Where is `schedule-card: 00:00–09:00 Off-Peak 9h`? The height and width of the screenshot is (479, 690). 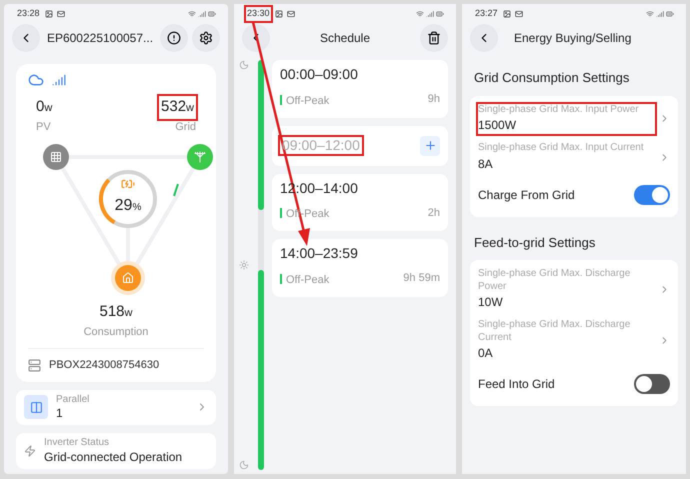
schedule-card: 00:00–09:00 Off-Peak 9h is located at coordinates (360, 89).